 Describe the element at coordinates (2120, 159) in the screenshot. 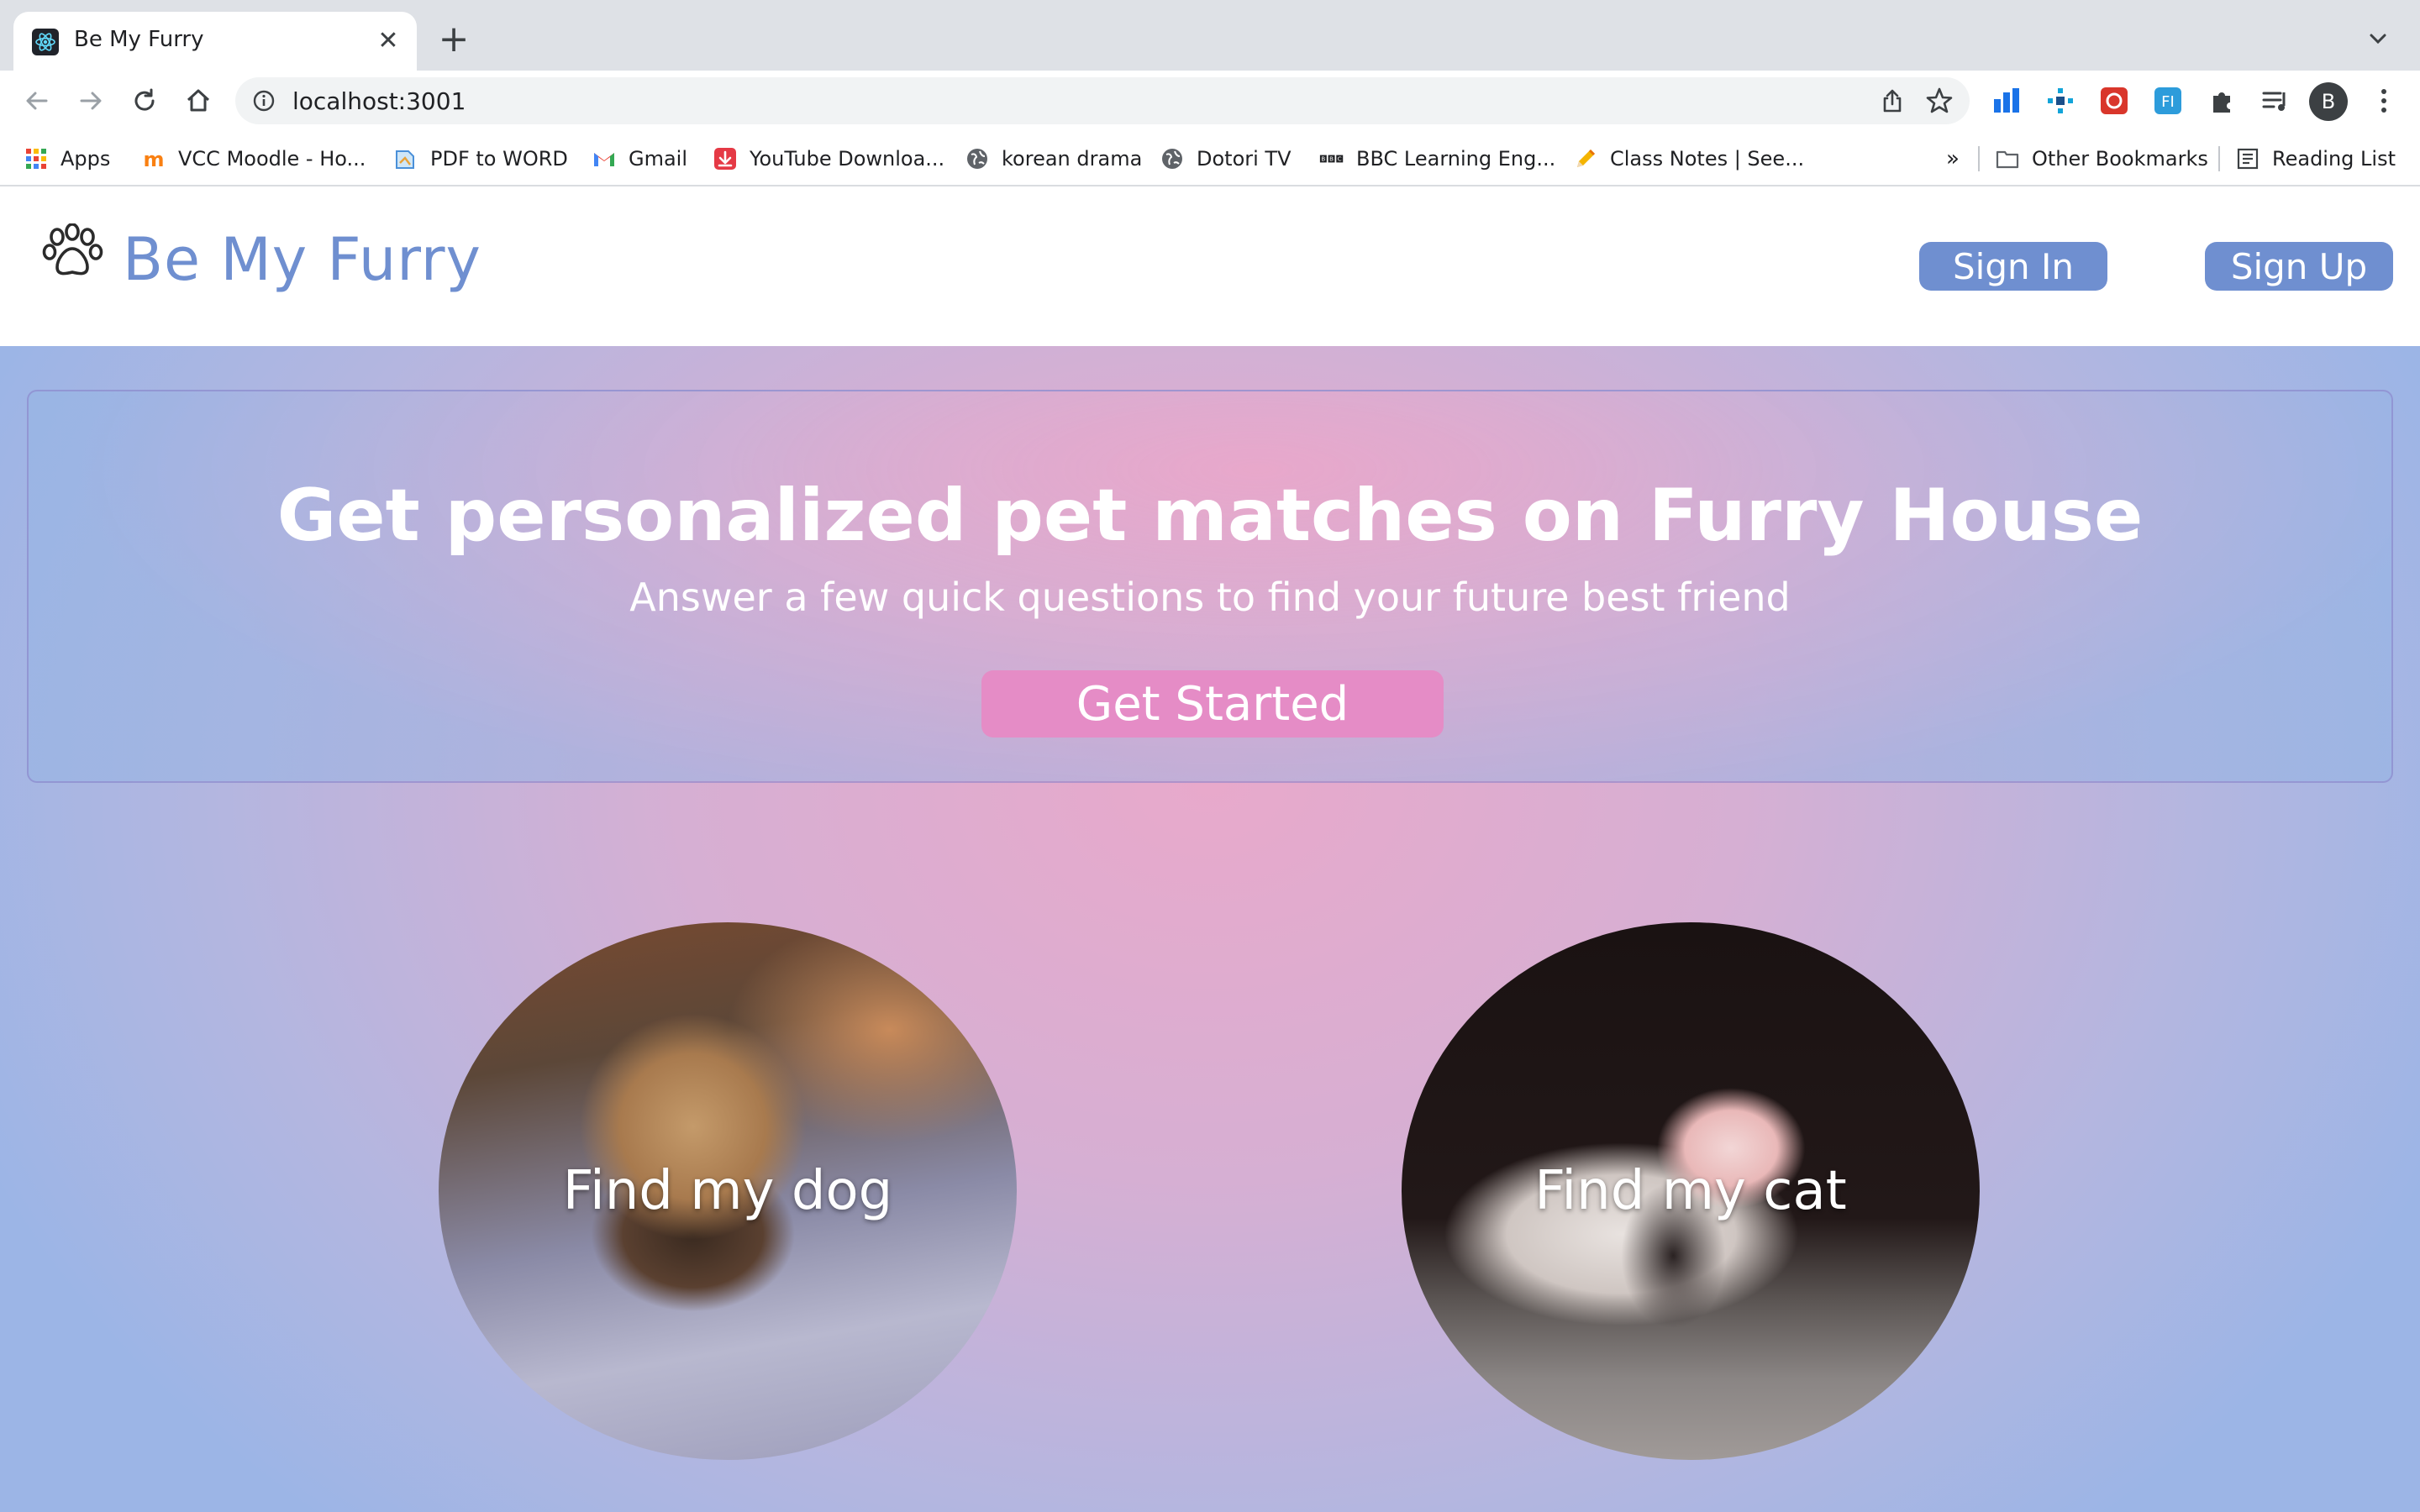

I see `bookmark-label: Other Bookmarks` at that location.